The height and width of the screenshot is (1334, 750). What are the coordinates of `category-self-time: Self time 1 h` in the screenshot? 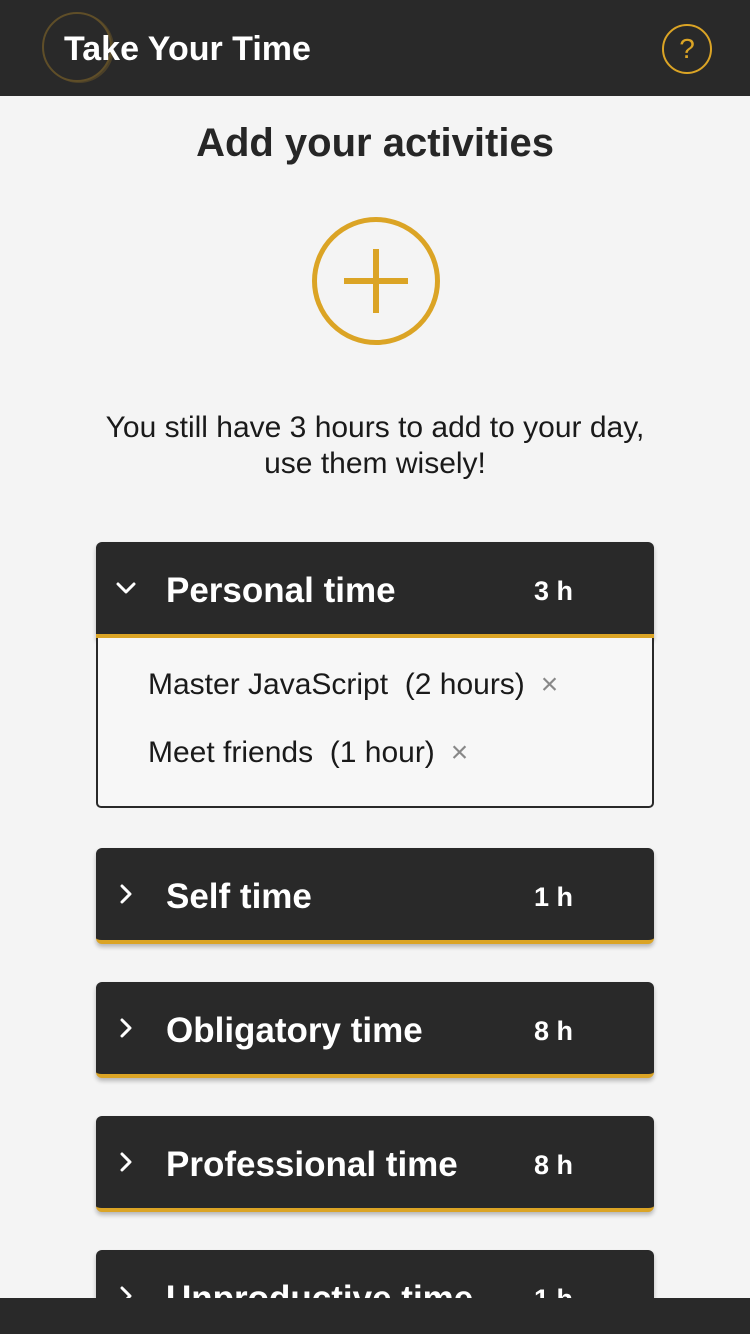 It's located at (375, 896).